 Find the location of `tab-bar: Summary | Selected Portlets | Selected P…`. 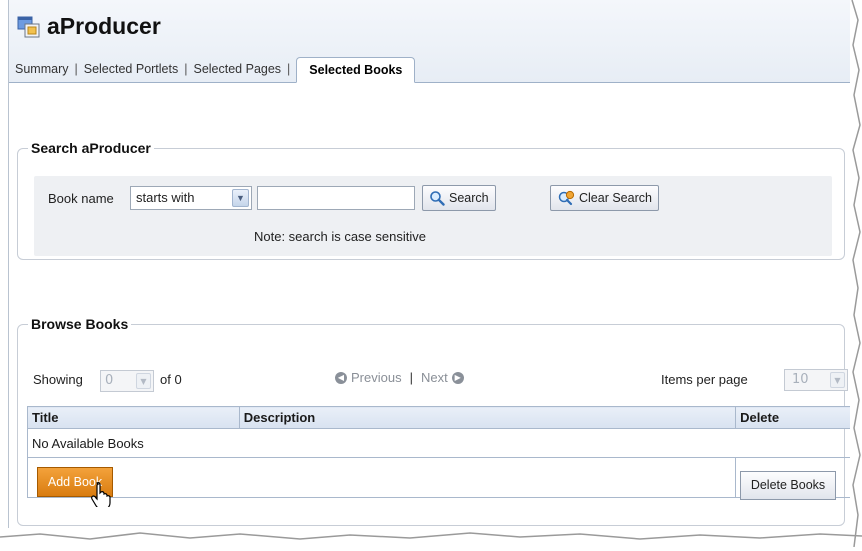

tab-bar: Summary | Selected Portlets | Selected P… is located at coordinates (212, 69).